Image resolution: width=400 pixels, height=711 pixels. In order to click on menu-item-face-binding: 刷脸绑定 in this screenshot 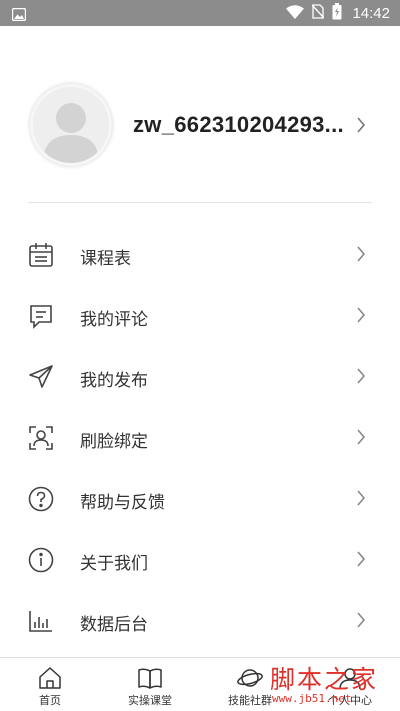, I will do `click(200, 437)`.